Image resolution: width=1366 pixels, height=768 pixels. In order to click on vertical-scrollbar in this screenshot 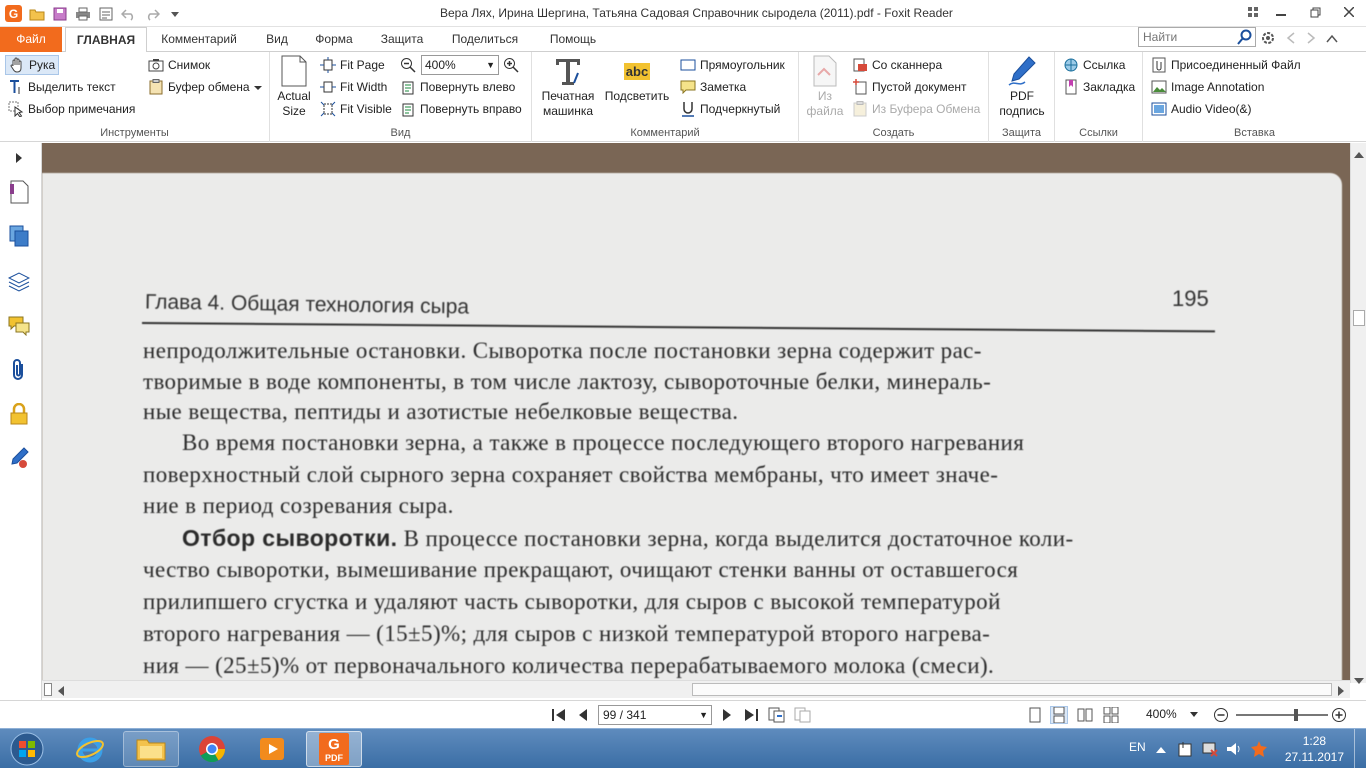, I will do `click(1358, 413)`.